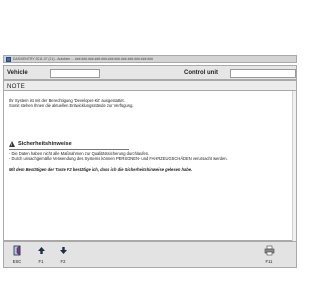 The height and width of the screenshot is (300, 320). What do you see at coordinates (41, 250) in the screenshot?
I see `arrow-up-icon` at bounding box center [41, 250].